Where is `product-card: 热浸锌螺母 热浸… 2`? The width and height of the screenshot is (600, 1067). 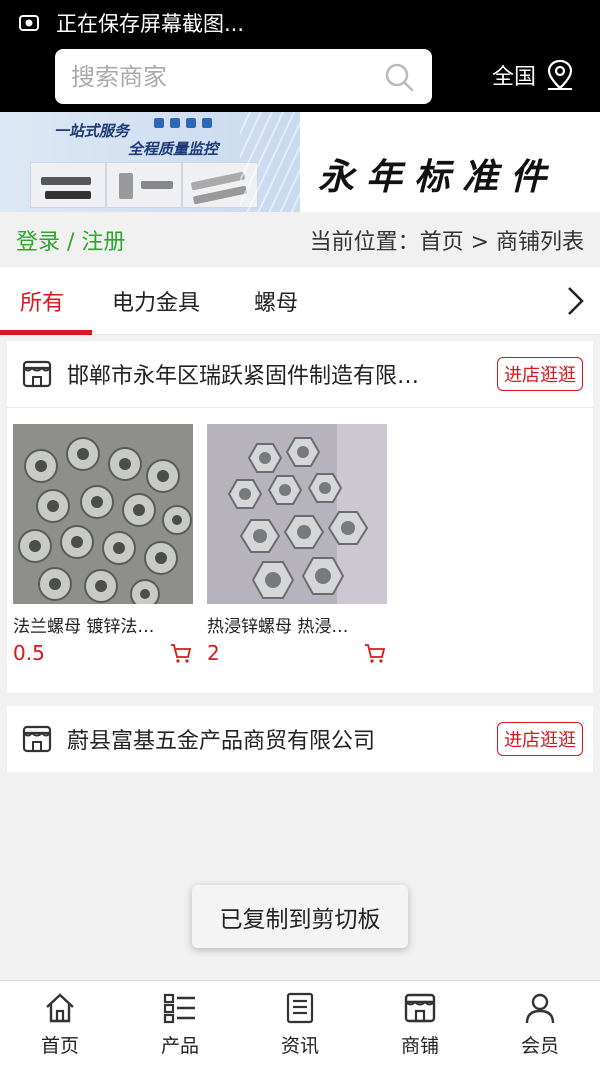 product-card: 热浸锌螺母 热浸… 2 is located at coordinates (297, 544).